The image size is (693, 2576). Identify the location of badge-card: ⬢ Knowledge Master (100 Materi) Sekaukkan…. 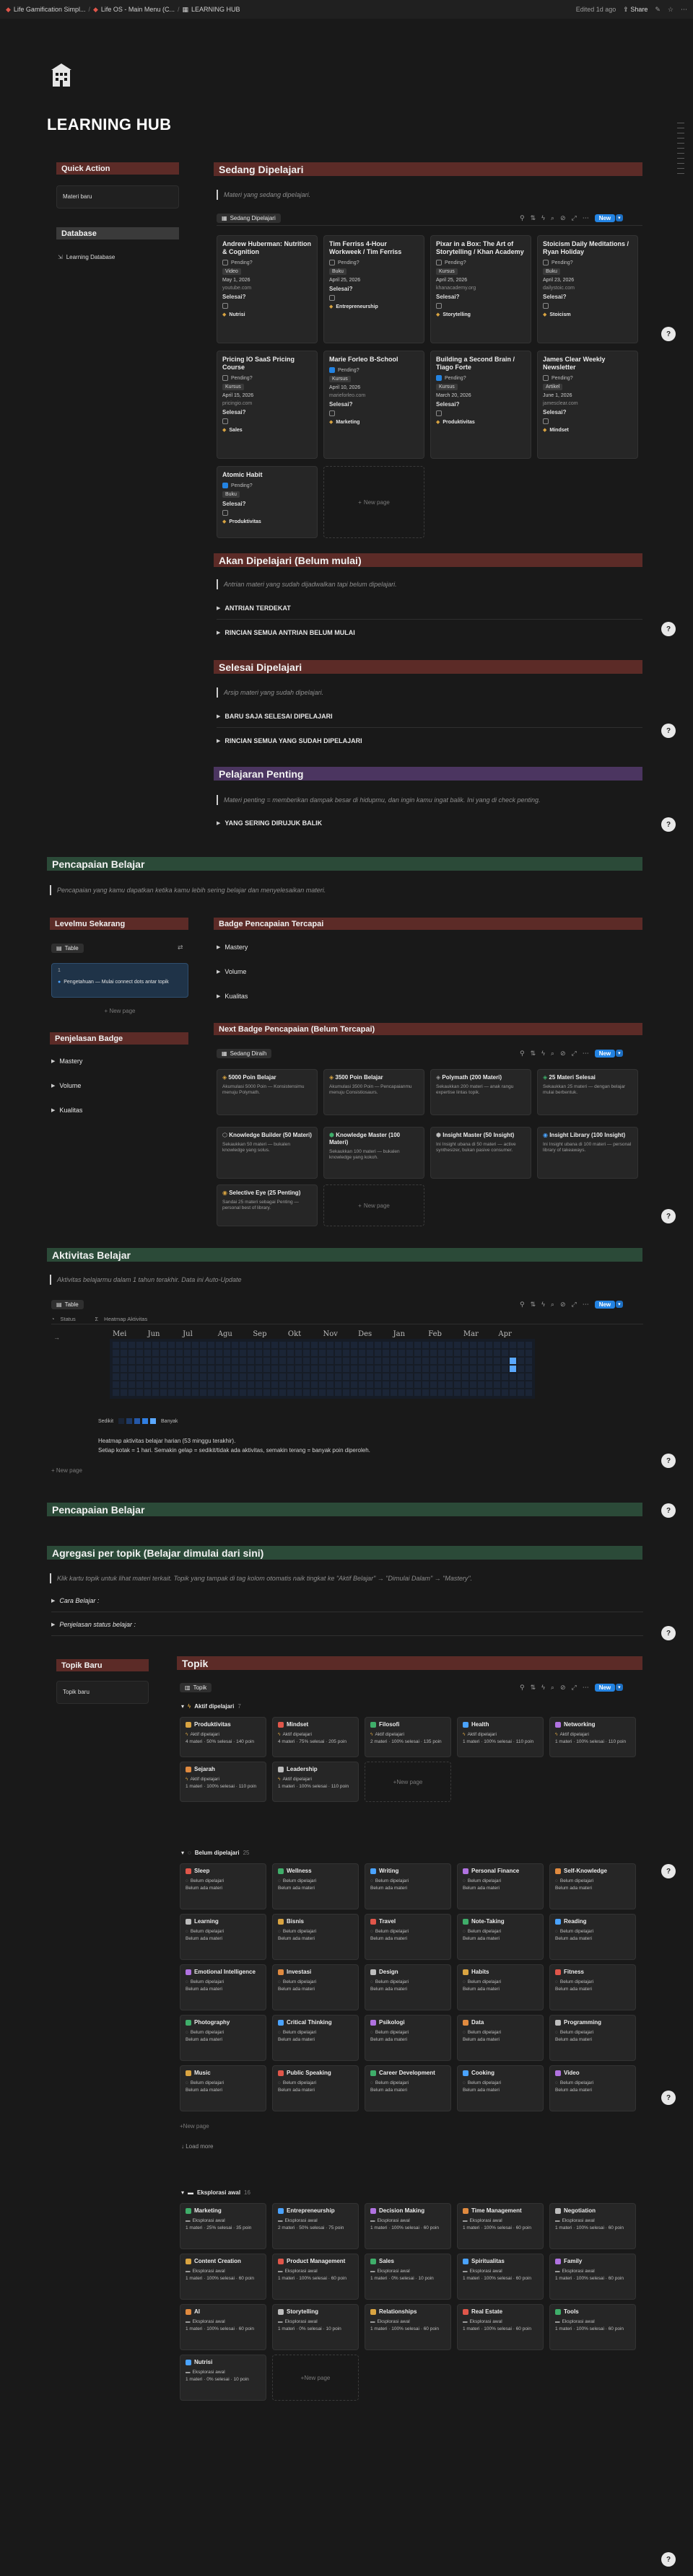
(373, 1153).